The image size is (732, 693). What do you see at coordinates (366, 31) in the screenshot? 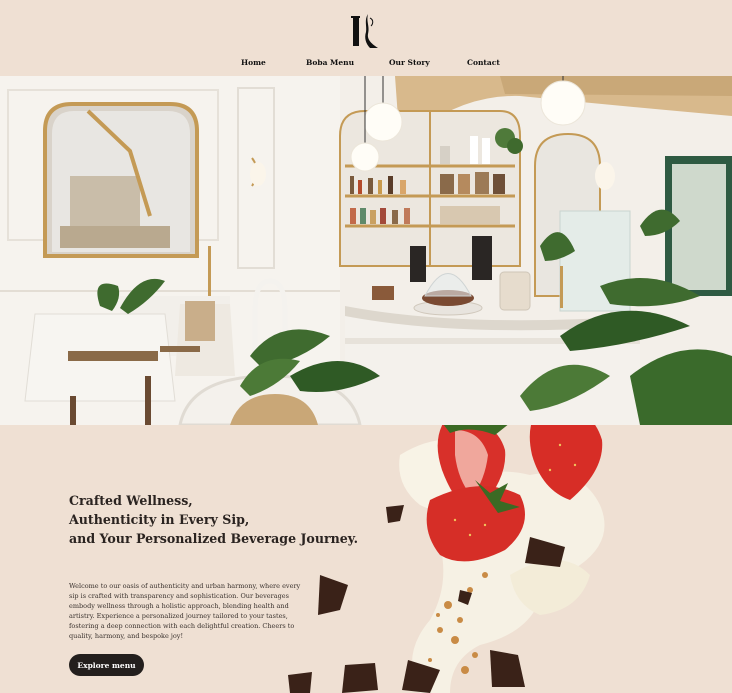
I see `cafe-logo` at bounding box center [366, 31].